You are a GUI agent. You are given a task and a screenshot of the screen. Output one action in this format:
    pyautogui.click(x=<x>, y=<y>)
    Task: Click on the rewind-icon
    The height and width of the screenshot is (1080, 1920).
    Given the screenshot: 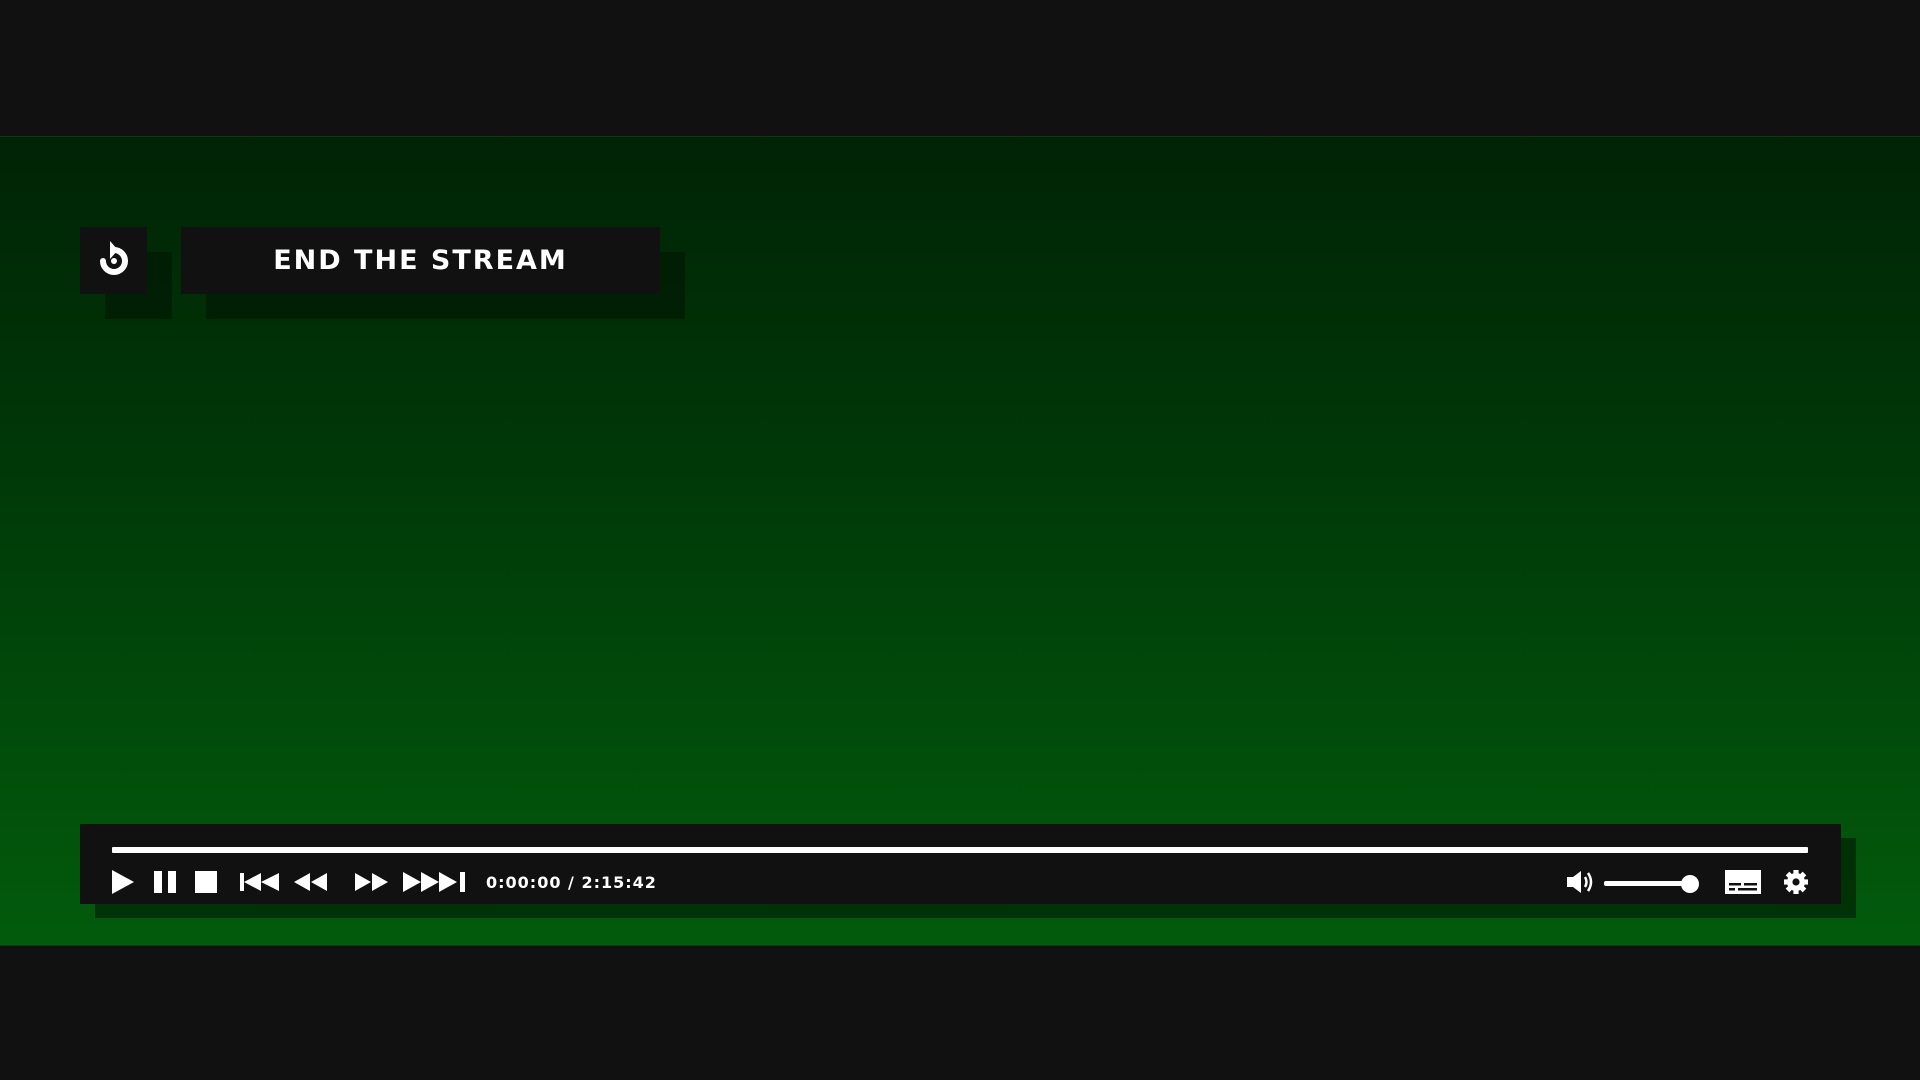 What is the action you would take?
    pyautogui.click(x=311, y=882)
    